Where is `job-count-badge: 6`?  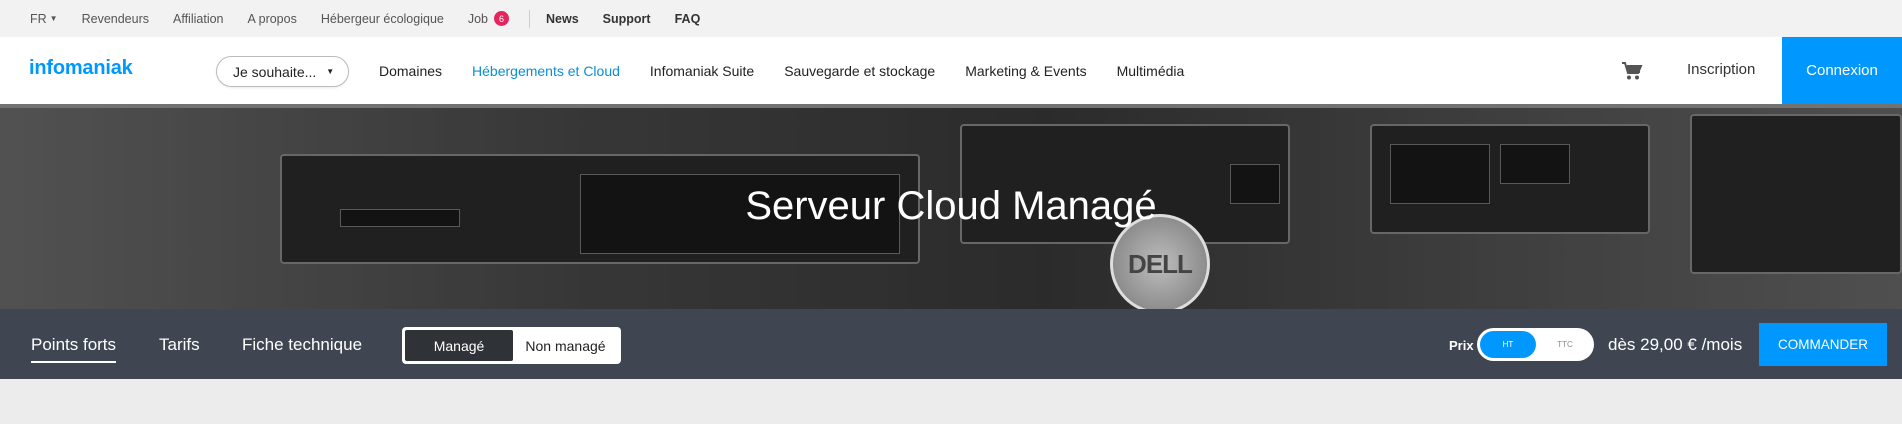 job-count-badge: 6 is located at coordinates (502, 18).